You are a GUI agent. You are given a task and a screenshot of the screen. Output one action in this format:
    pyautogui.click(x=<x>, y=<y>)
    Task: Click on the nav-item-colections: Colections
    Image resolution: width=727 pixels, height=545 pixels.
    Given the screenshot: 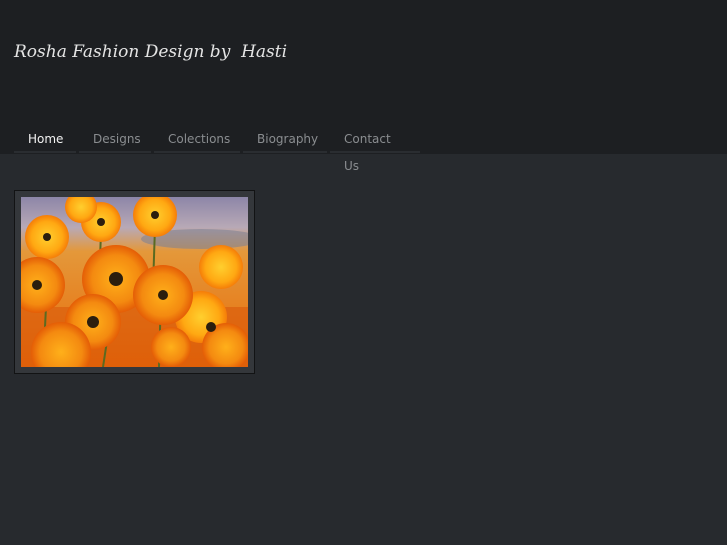 What is the action you would take?
    pyautogui.click(x=197, y=139)
    